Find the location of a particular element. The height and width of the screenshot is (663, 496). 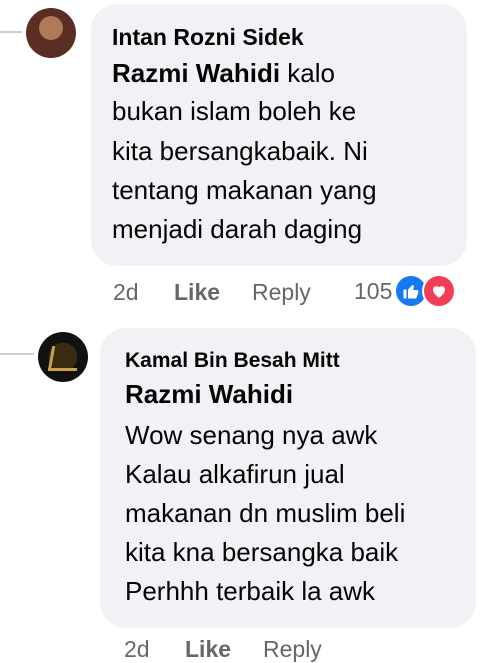

reaction-count: 105 is located at coordinates (373, 290).